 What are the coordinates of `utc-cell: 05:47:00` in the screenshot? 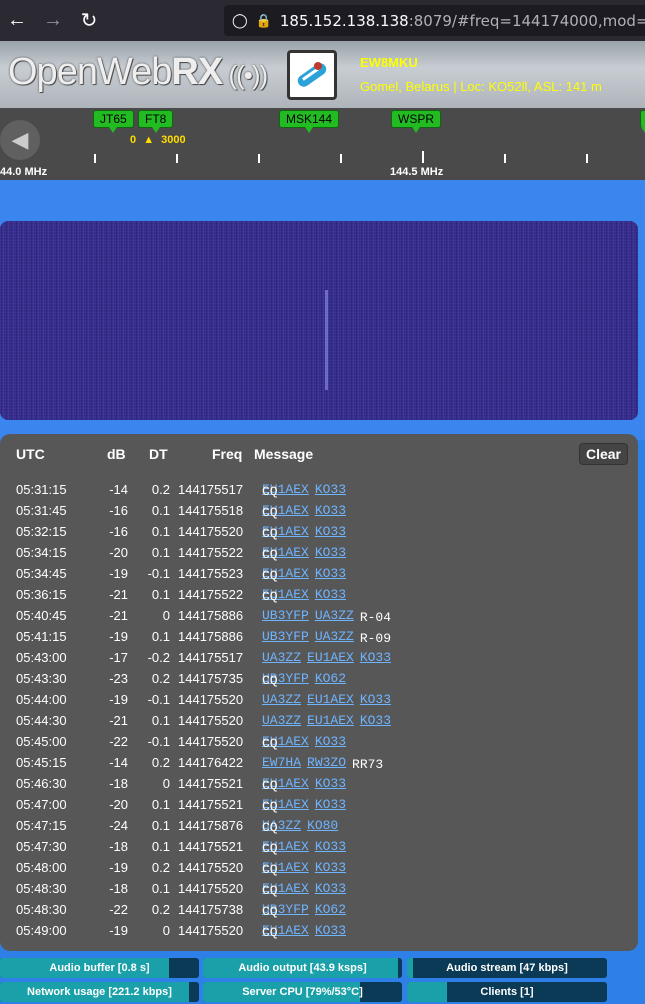 It's located at (41, 804).